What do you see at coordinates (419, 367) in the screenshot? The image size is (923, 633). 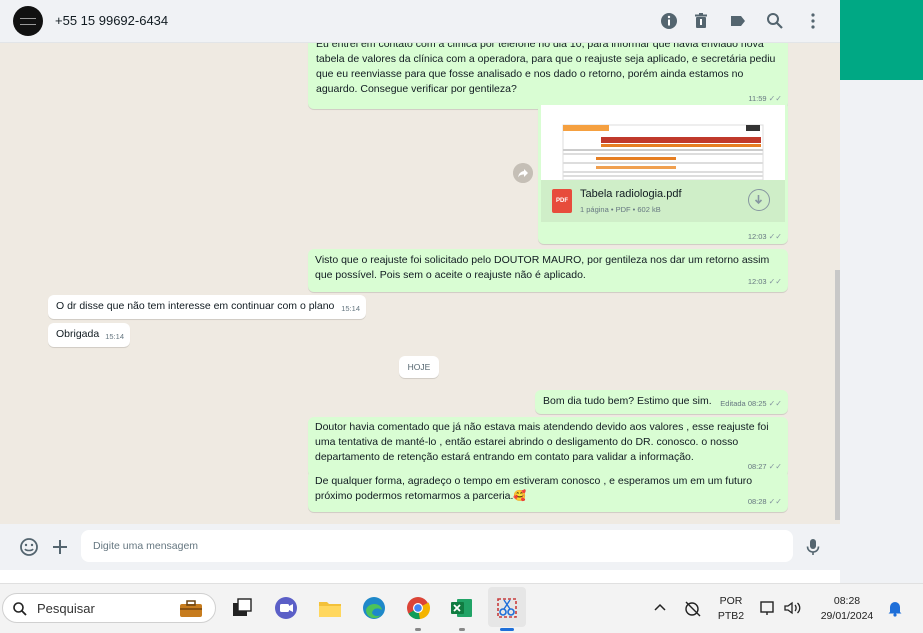 I see `date-divider: HOJE` at bounding box center [419, 367].